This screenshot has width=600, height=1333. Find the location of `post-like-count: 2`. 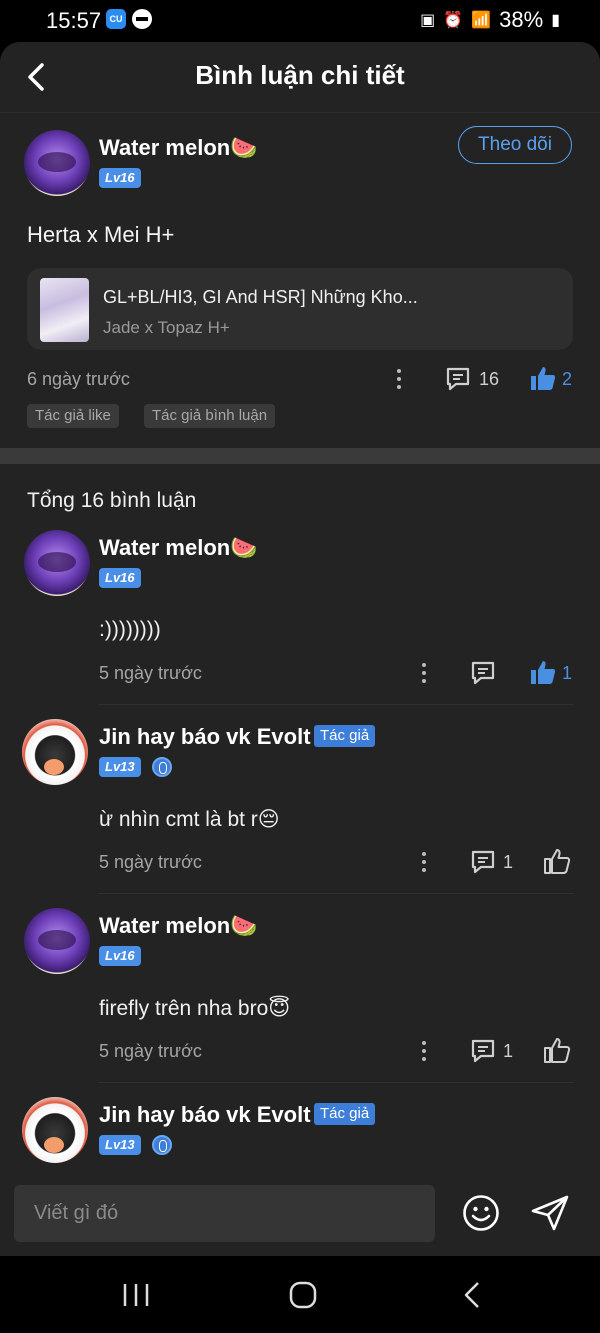

post-like-count: 2 is located at coordinates (567, 379).